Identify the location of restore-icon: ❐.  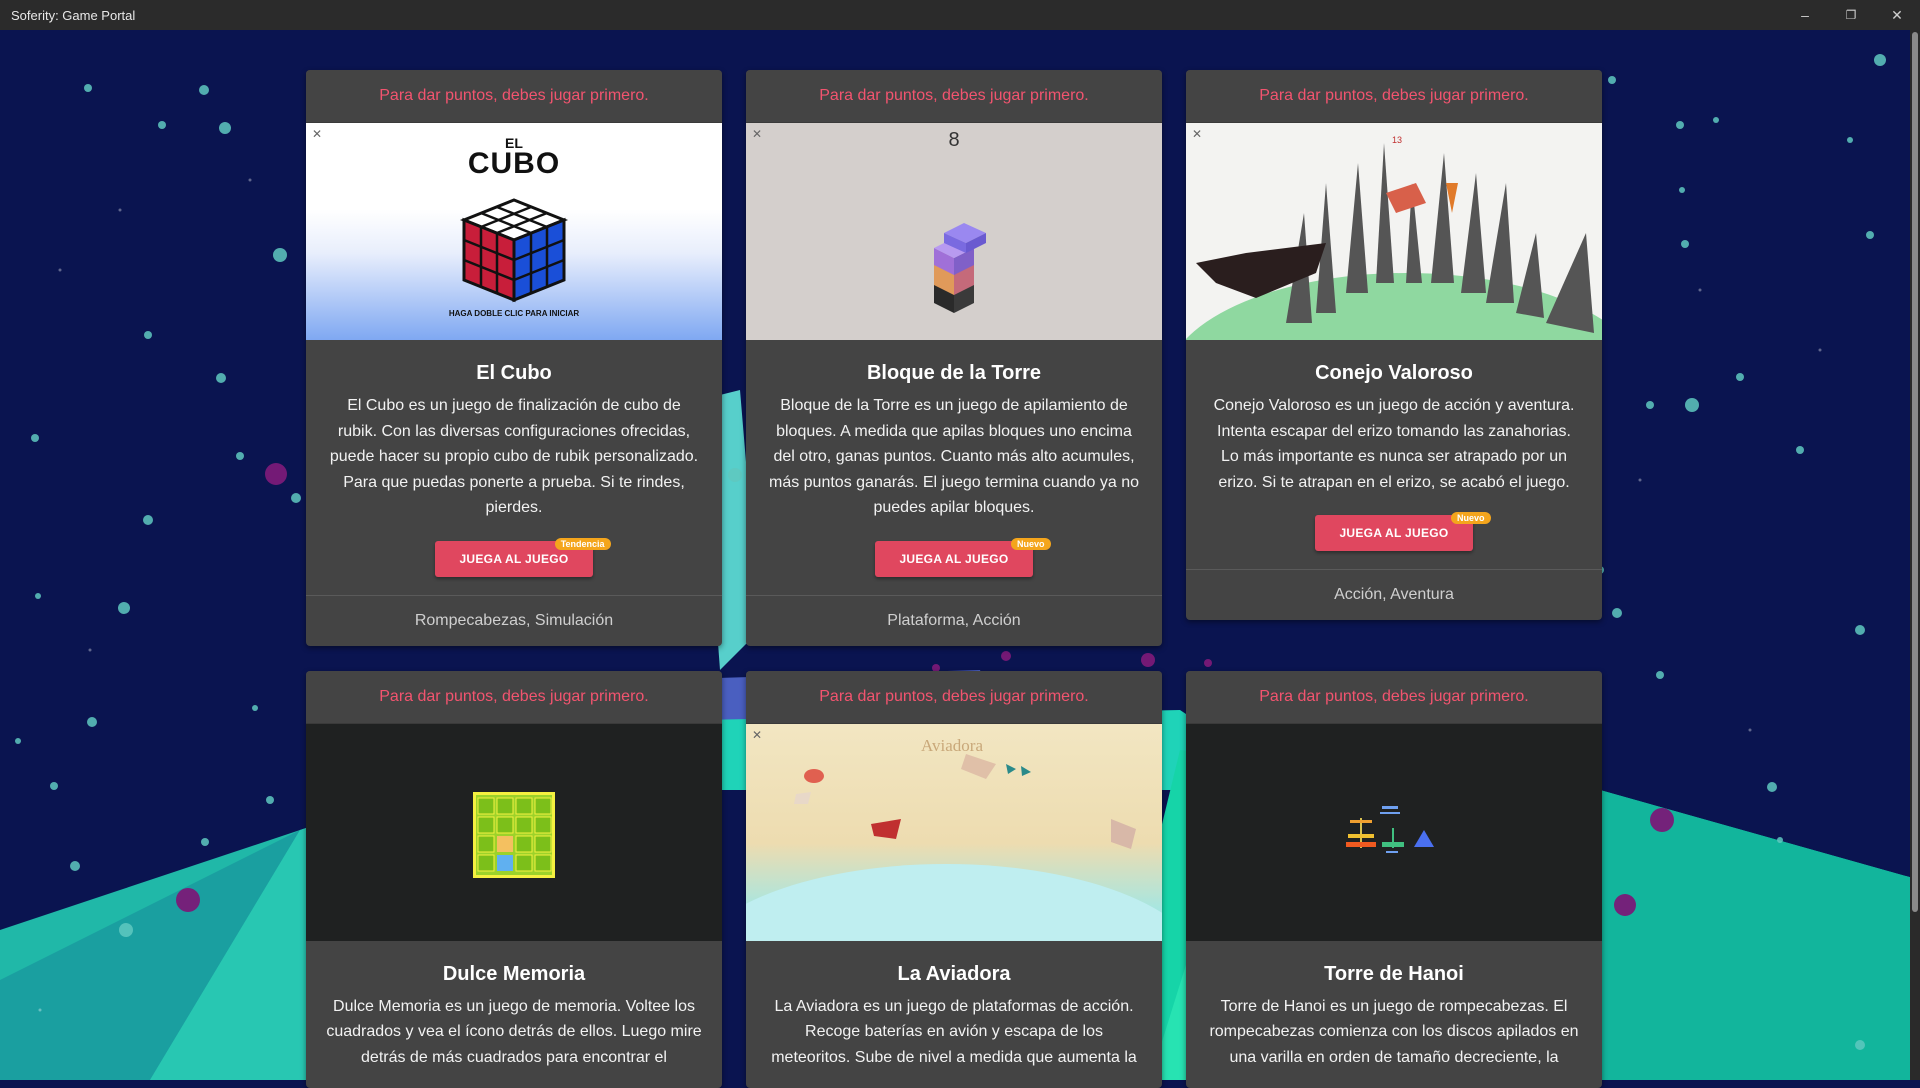
(1851, 15).